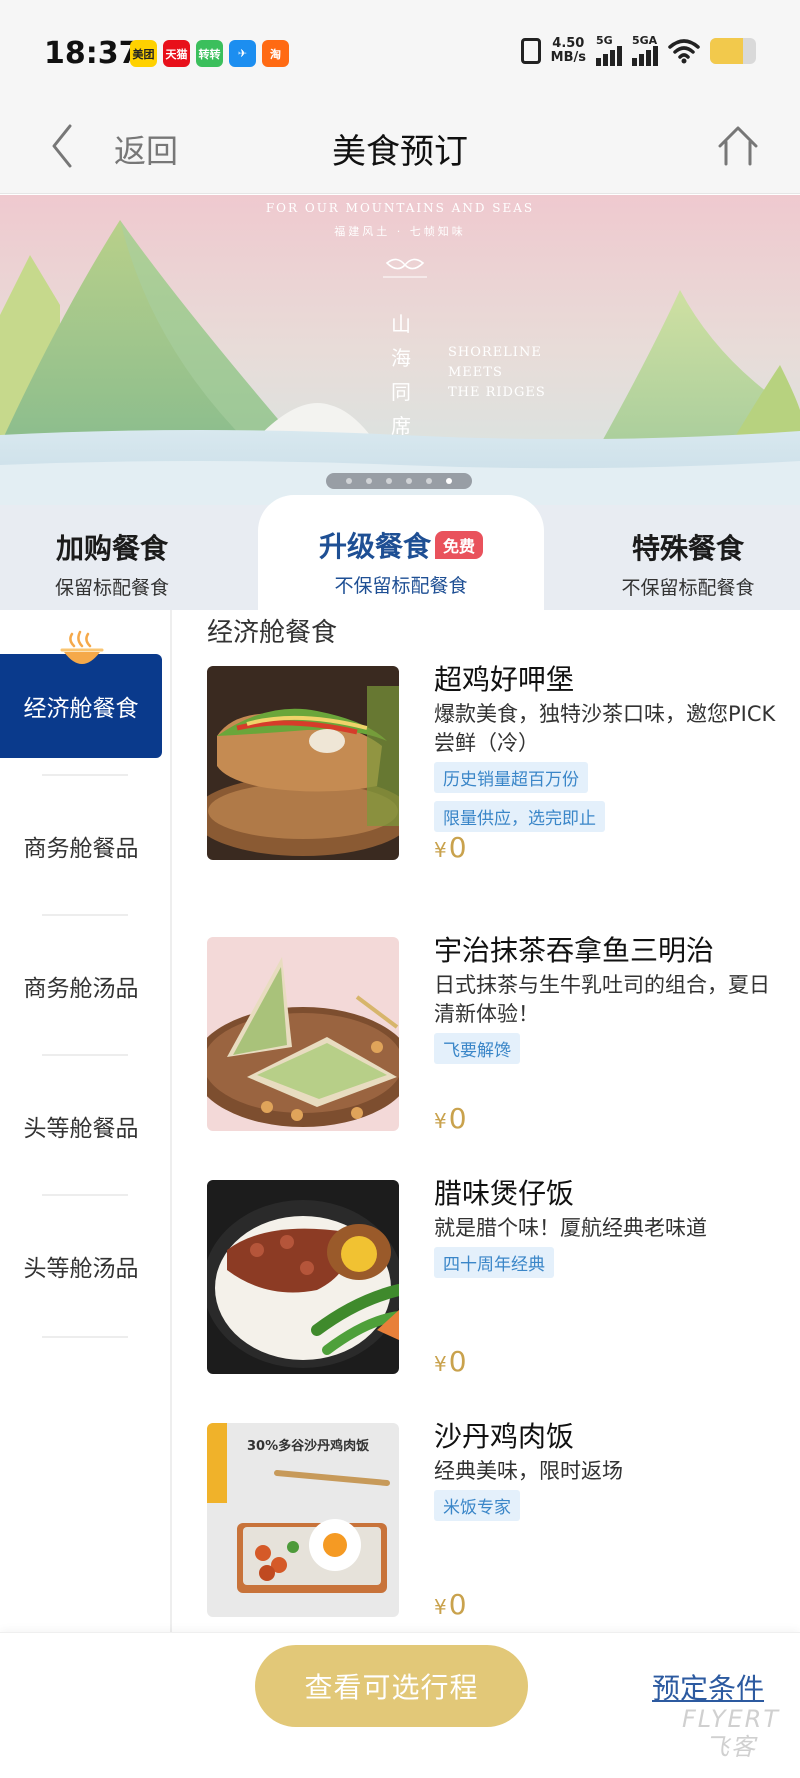 The image size is (800, 1778). What do you see at coordinates (504, 1193) in the screenshot?
I see `meal-name: 腊味煲仔饭` at bounding box center [504, 1193].